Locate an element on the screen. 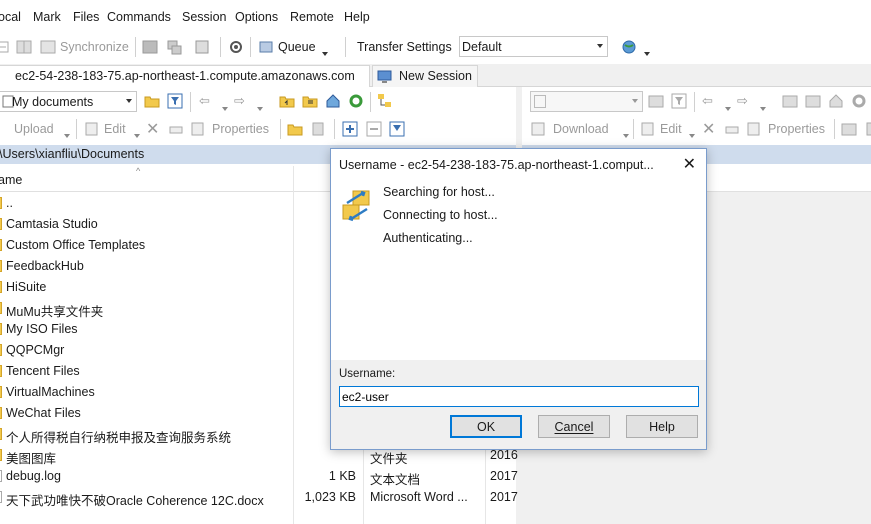 The width and height of the screenshot is (871, 524). local-location-select: My documents is located at coordinates (68, 101).